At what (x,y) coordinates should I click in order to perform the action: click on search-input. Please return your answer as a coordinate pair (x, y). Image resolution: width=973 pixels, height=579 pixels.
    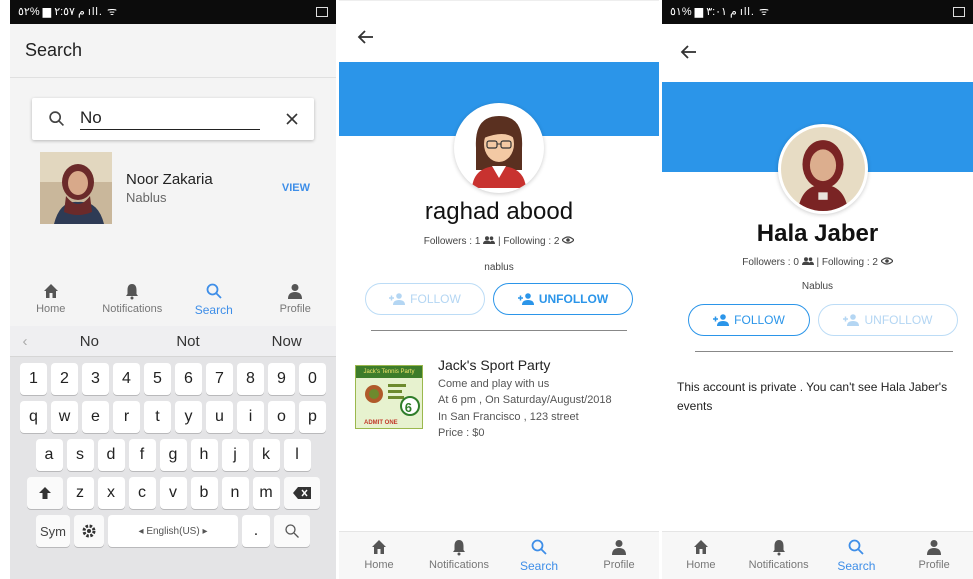
    Looking at the image, I should click on (170, 119).